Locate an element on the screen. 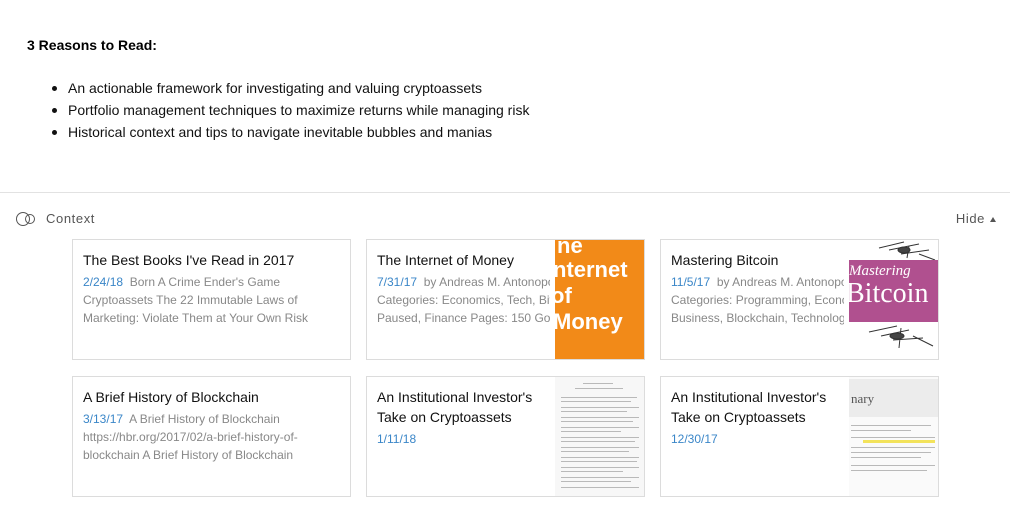  card-meta: 12/30/17 is located at coordinates (757, 439).